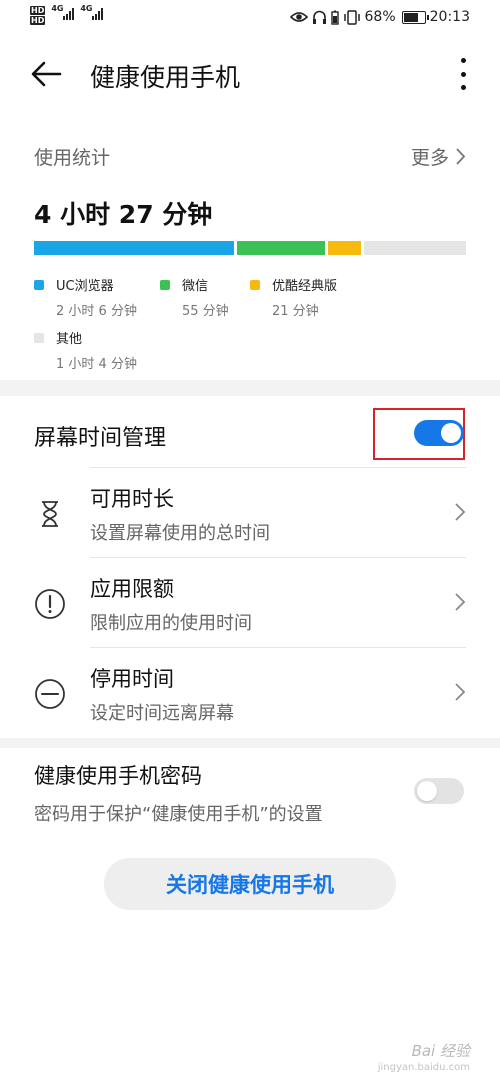 The height and width of the screenshot is (1084, 500). I want to click on arrow-left-icon, so click(46, 74).